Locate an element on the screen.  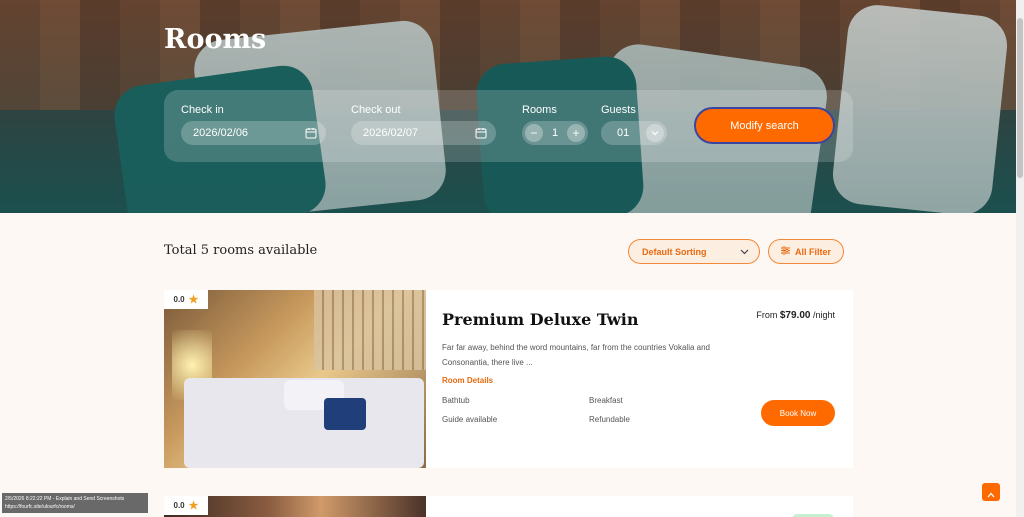
total-rooms-text: Total 5 rooms available is located at coordinates (241, 250).